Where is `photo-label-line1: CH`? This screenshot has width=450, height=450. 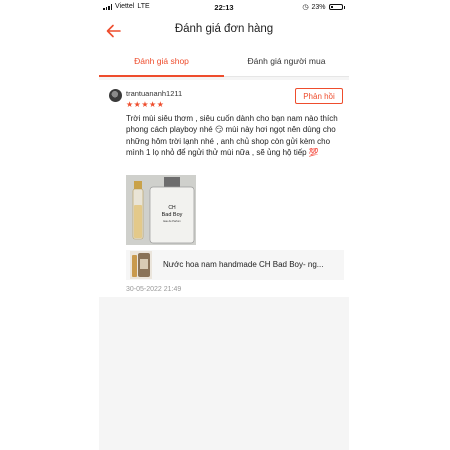
photo-label-line1: CH is located at coordinates (172, 208).